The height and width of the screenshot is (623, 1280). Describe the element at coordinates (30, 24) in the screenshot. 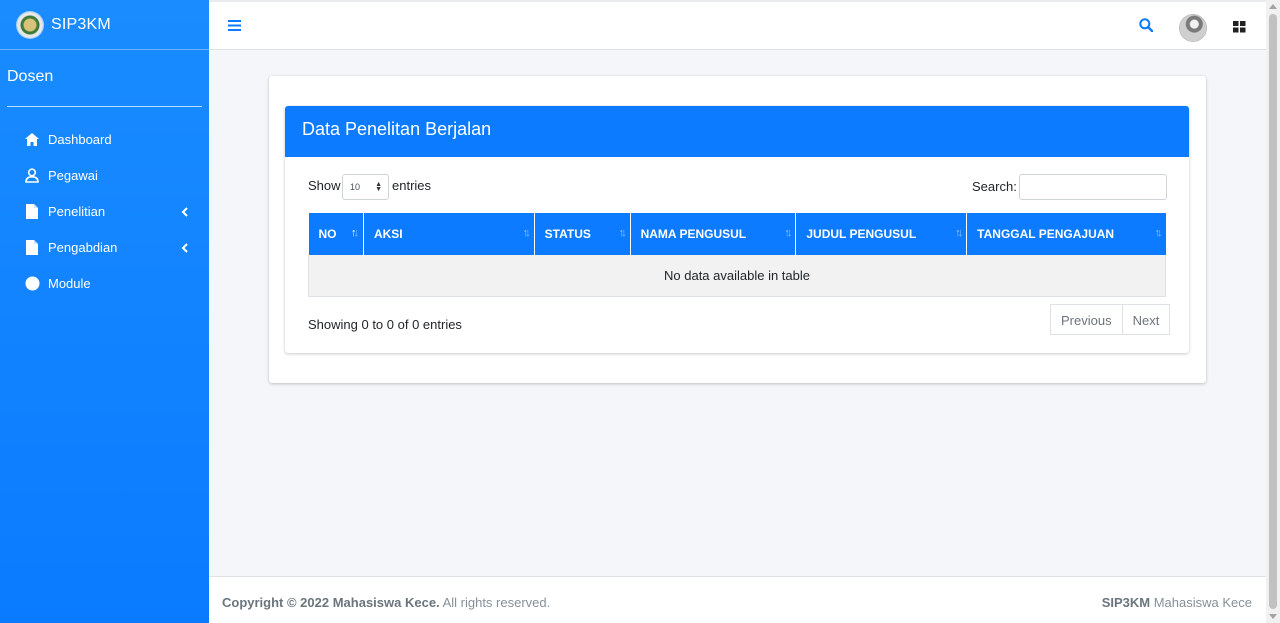

I see `brand-logo-icon` at that location.